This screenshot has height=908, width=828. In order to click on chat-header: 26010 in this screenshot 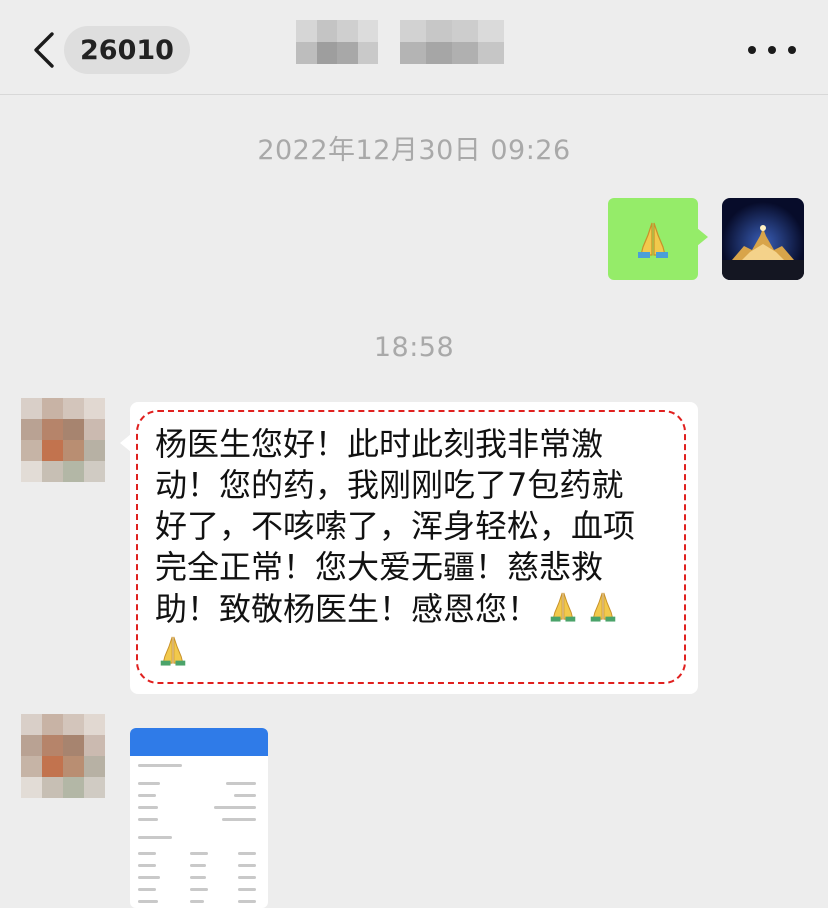, I will do `click(414, 47)`.